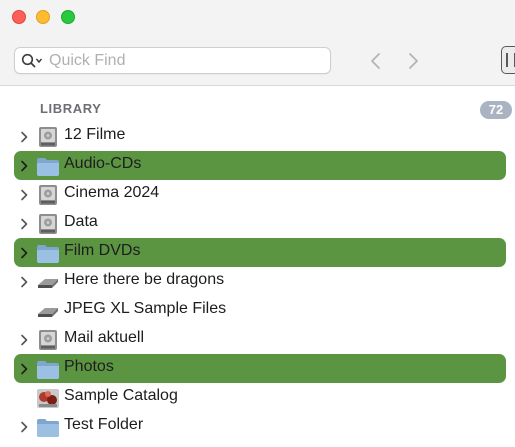 This screenshot has width=515, height=447. Describe the element at coordinates (81, 221) in the screenshot. I see `sidebar-item-label: Data` at that location.